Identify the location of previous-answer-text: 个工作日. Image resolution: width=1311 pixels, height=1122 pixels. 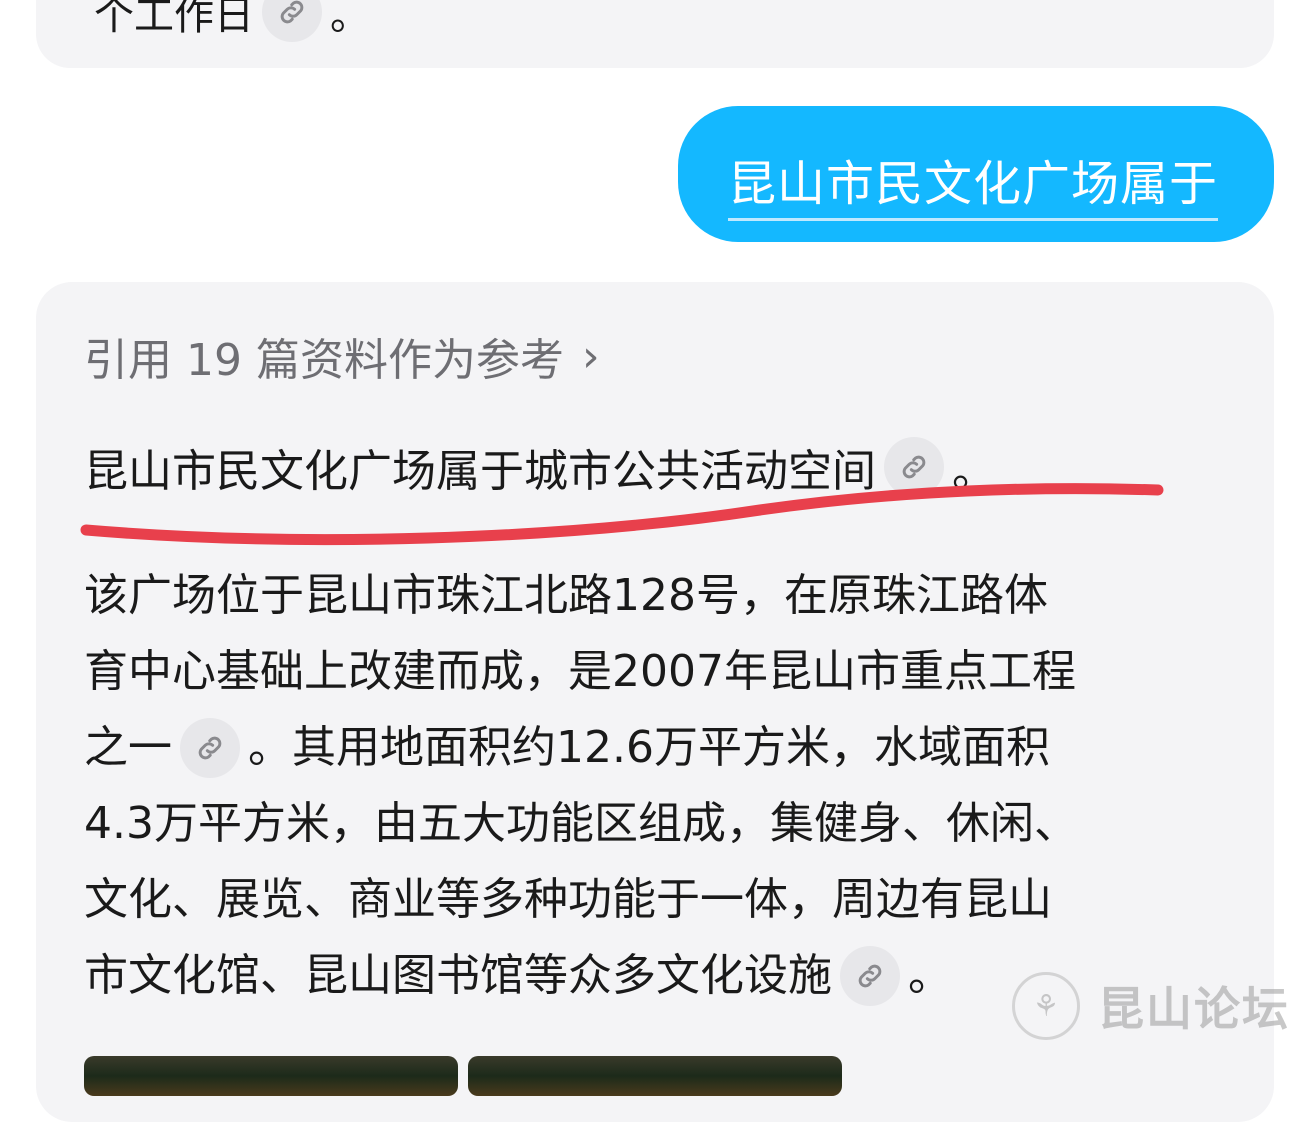
(174, 19).